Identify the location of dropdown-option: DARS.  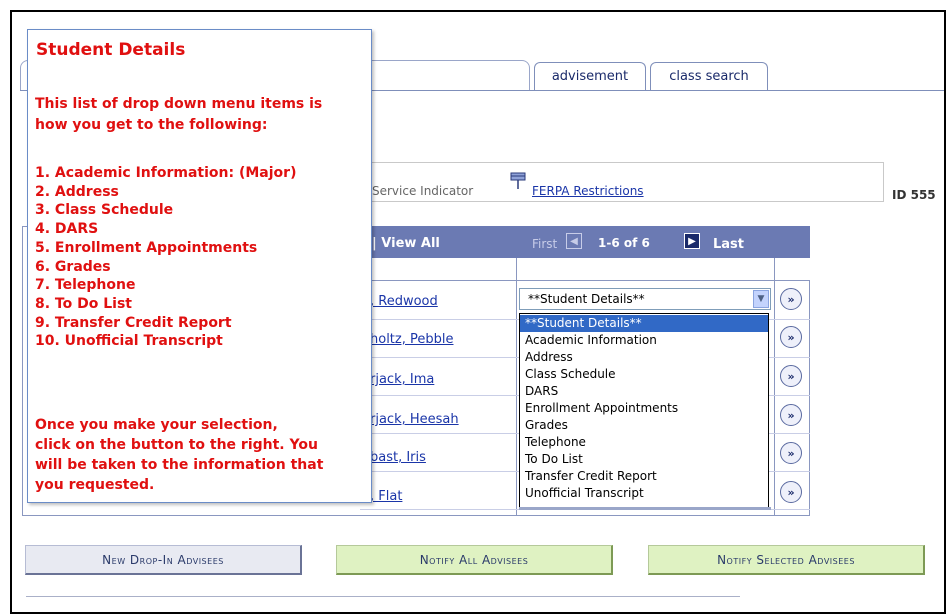
(644, 391).